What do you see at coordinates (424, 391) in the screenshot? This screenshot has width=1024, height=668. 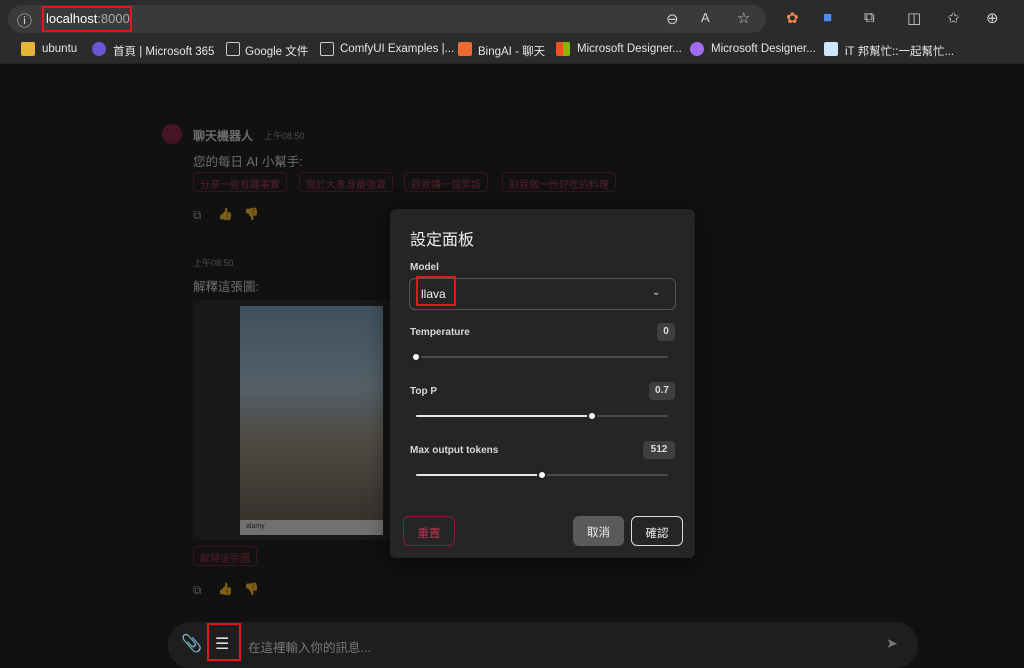 I see `top-p-label: Top P` at bounding box center [424, 391].